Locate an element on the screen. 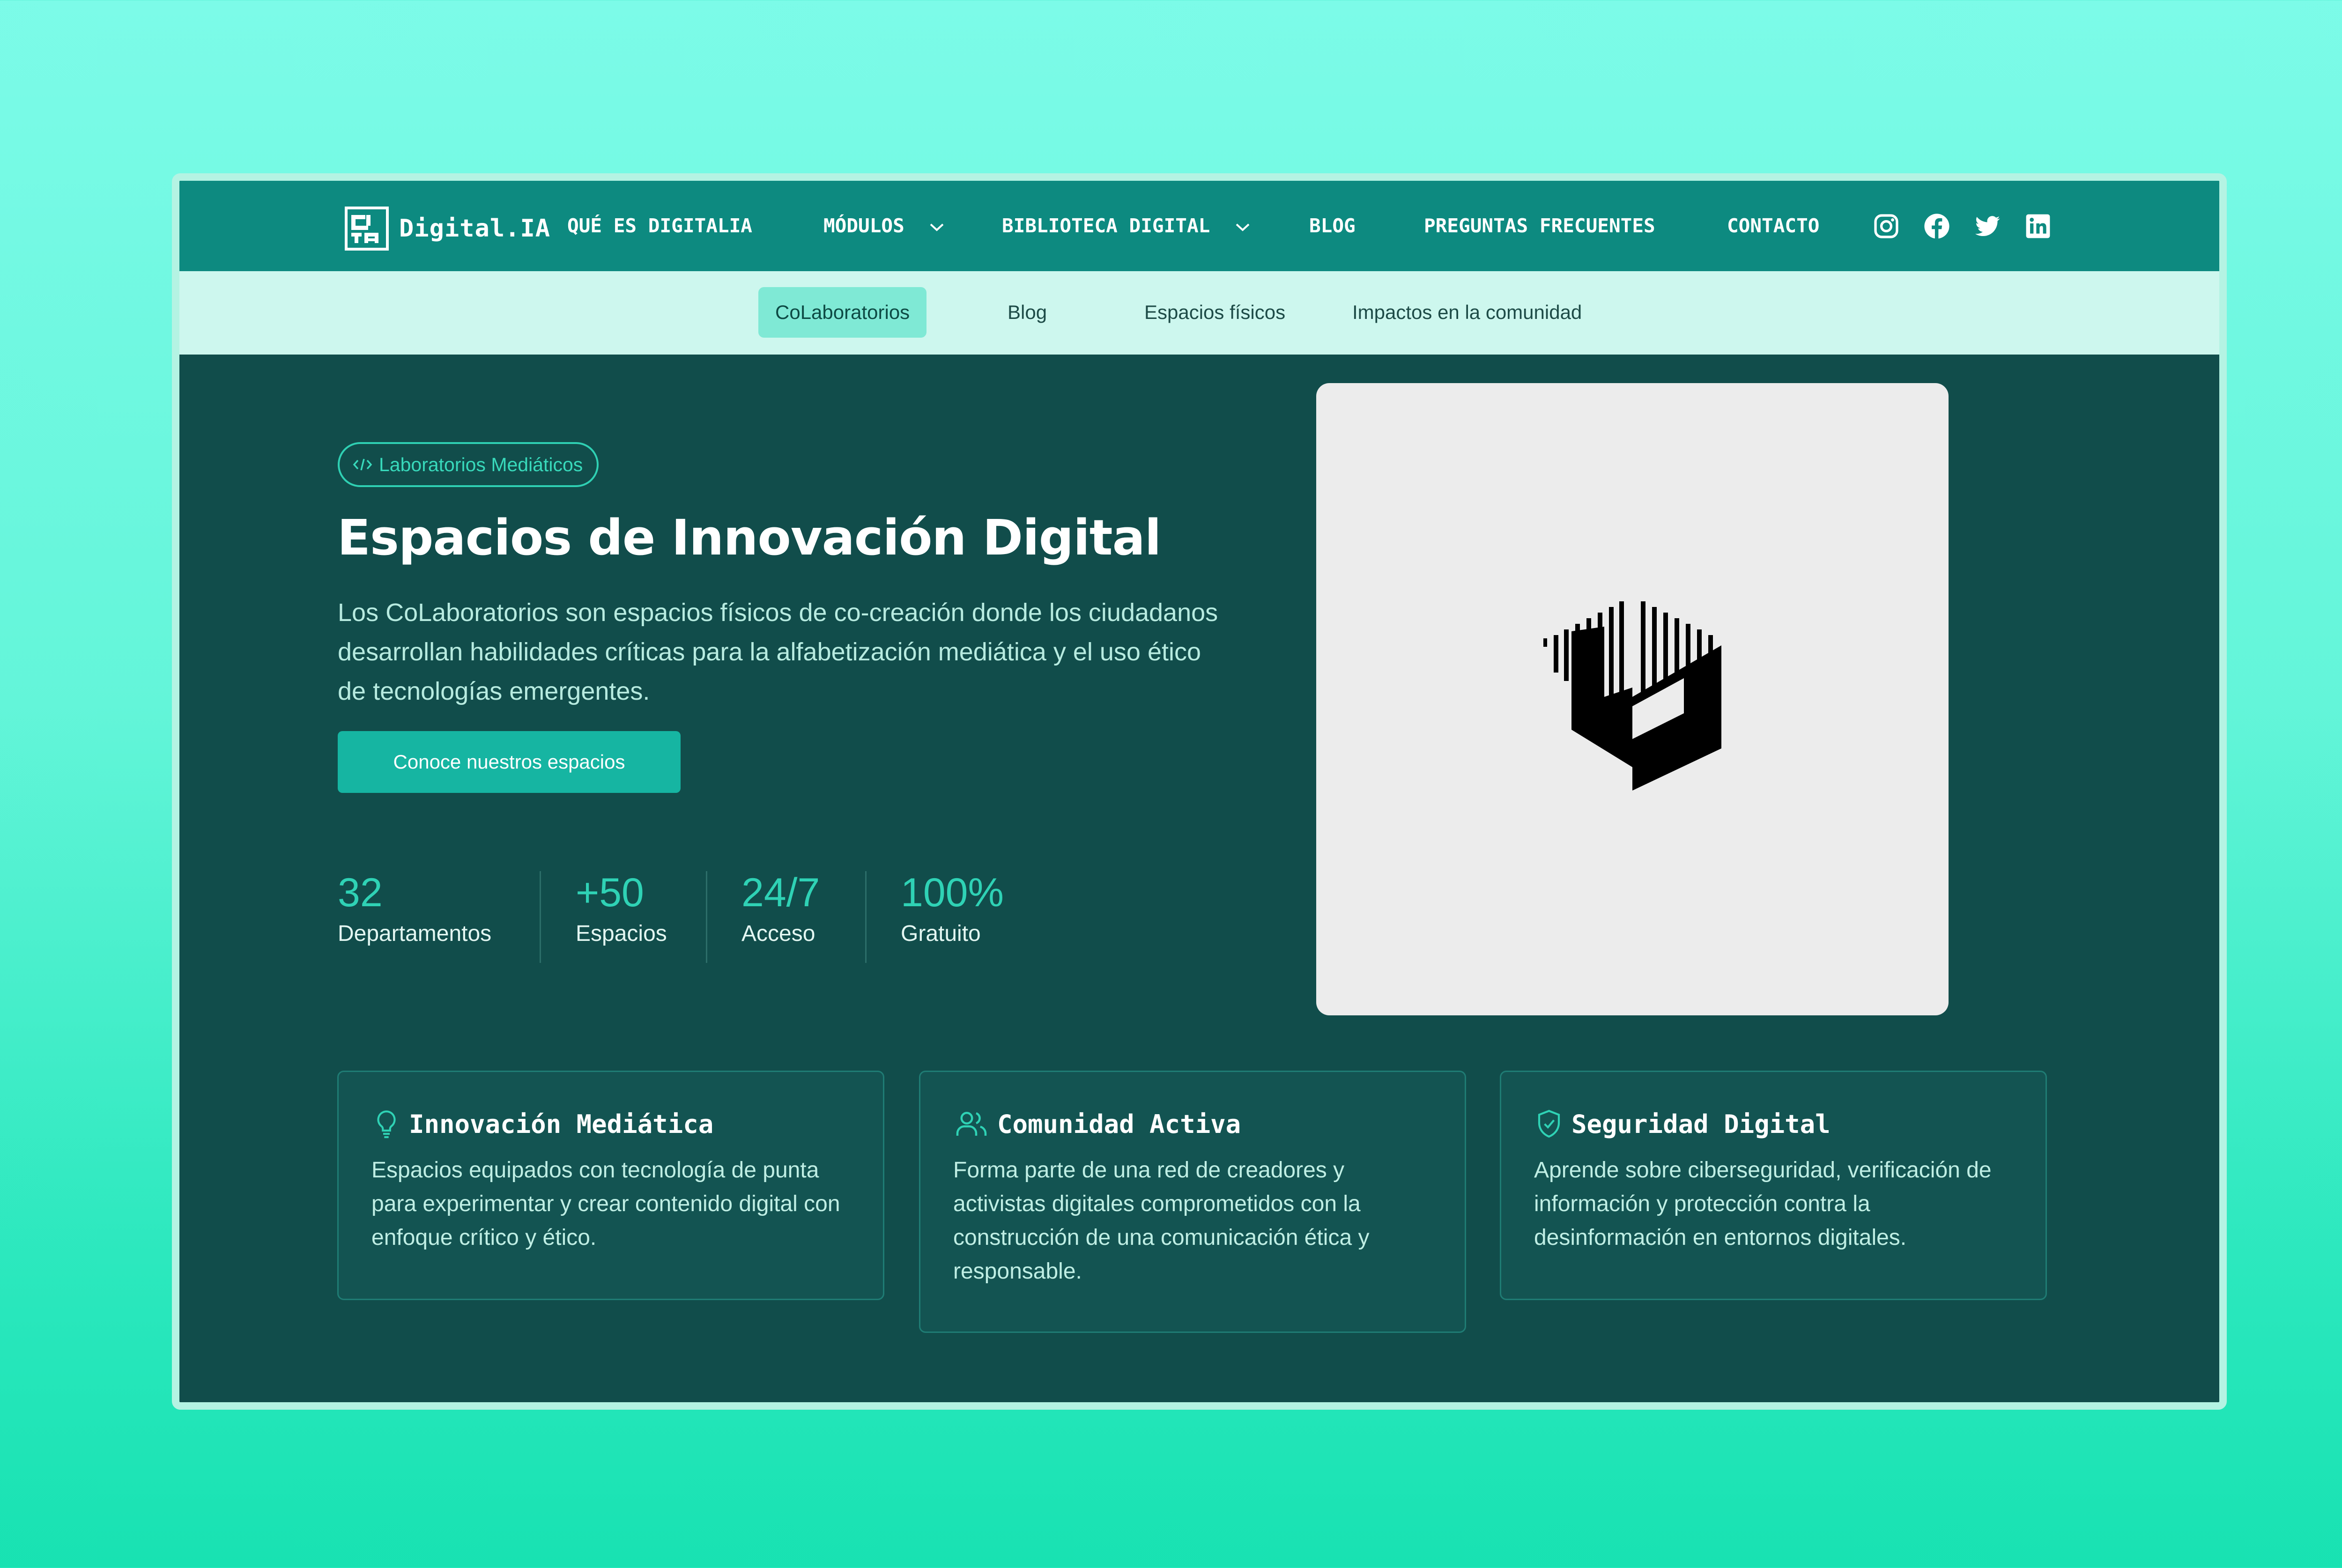 This screenshot has width=2342, height=1568. hero-title: Espacios de Innovación Digital is located at coordinates (749, 537).